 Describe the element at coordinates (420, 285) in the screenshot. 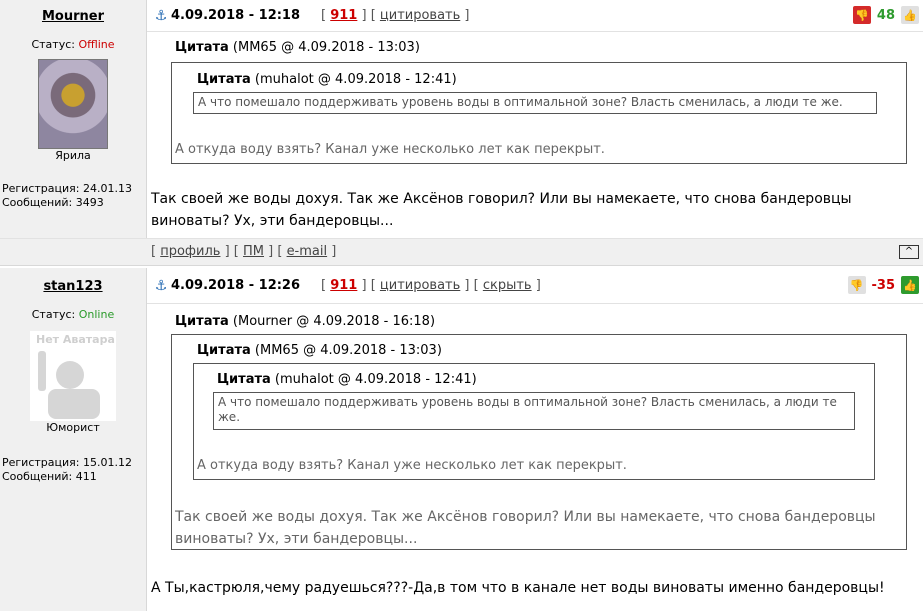

I see `quote-link-2: цитировать` at that location.